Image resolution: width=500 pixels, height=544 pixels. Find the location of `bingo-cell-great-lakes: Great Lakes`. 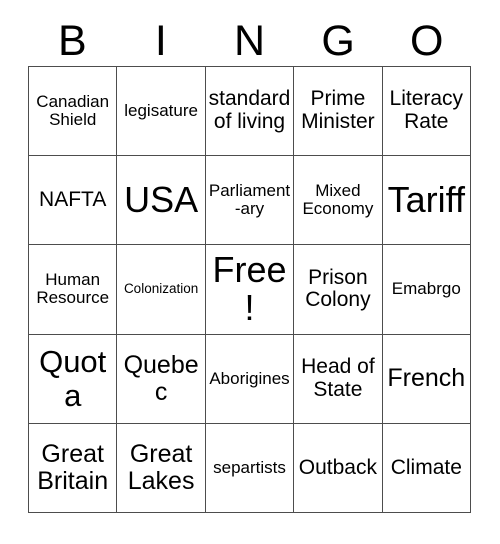

bingo-cell-great-lakes: Great Lakes is located at coordinates (161, 468).